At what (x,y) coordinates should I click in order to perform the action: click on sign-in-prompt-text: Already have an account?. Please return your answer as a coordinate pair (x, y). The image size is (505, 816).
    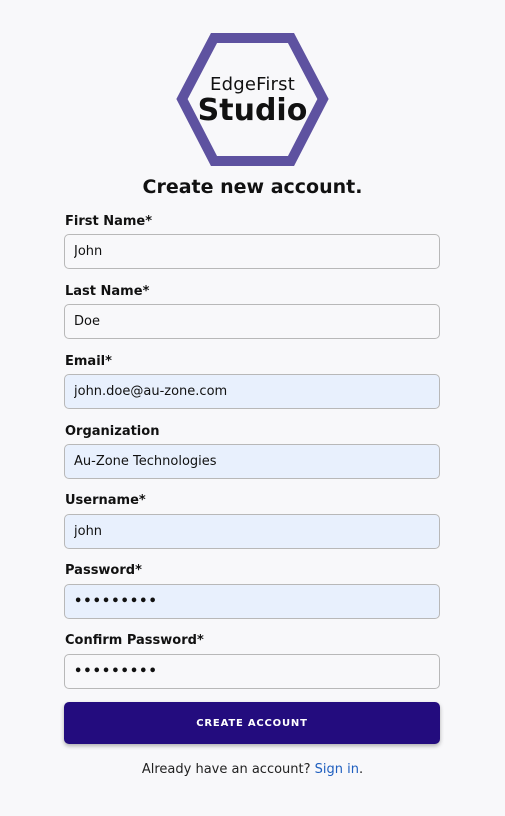
    Looking at the image, I should click on (228, 769).